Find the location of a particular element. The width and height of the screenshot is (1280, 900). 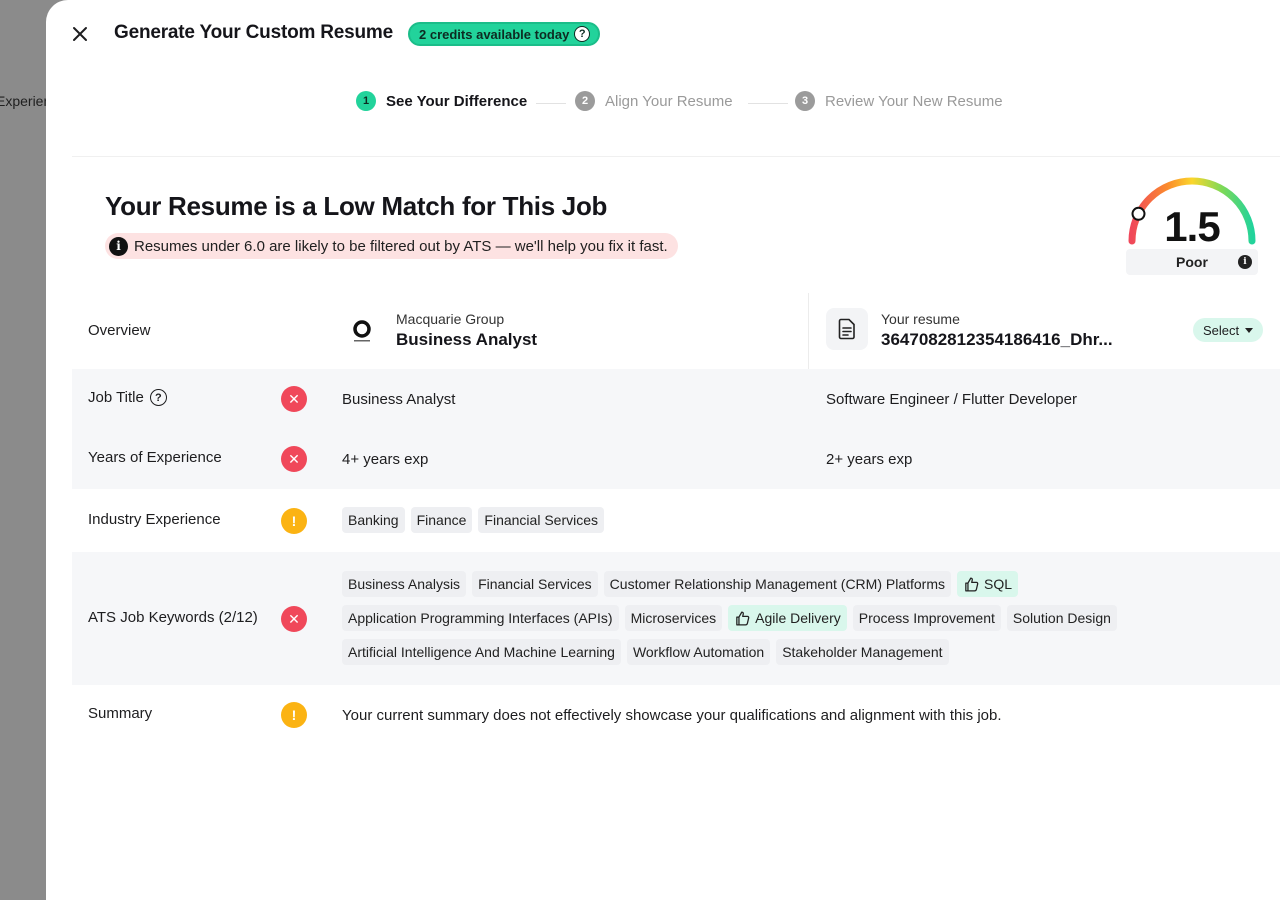

credits-badge: 2 credits available today ? is located at coordinates (504, 34).